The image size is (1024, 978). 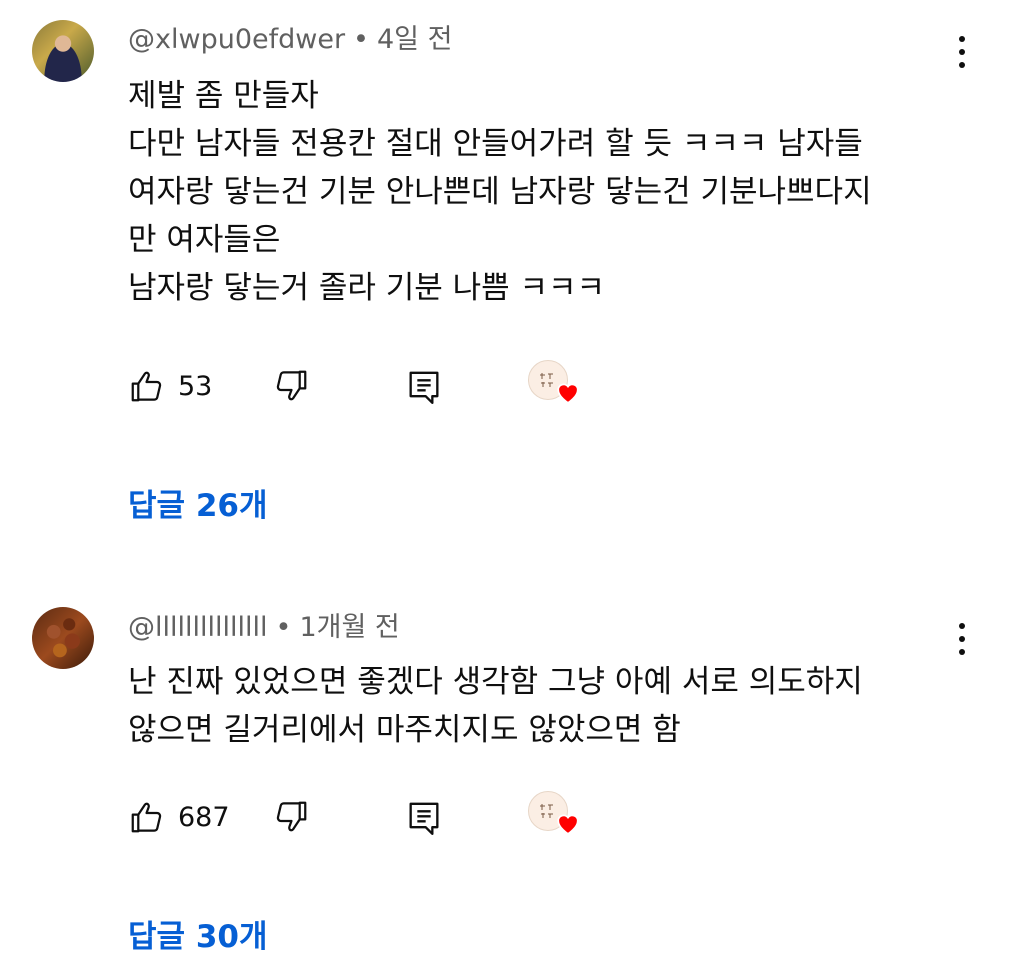 What do you see at coordinates (349, 627) in the screenshot?
I see `comment-time: 1개월 전` at bounding box center [349, 627].